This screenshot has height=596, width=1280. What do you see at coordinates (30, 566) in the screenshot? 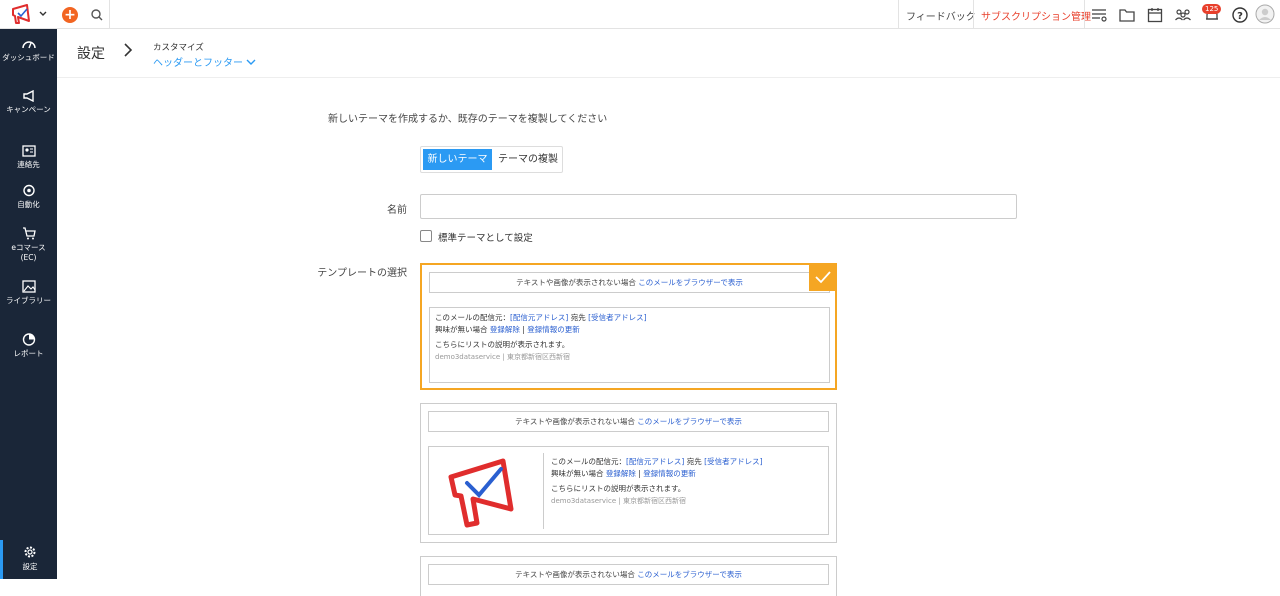
I see `sidebar-item-label: 設定` at bounding box center [30, 566].